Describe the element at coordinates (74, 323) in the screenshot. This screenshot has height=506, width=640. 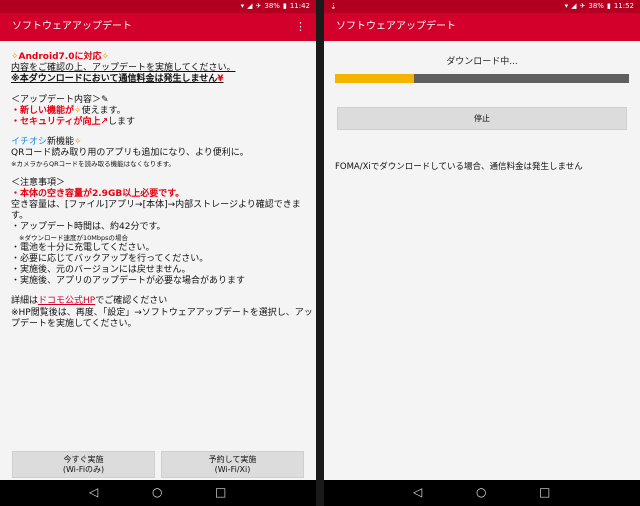
I see `hp-note-line-2: プデートを実施してください。` at that location.